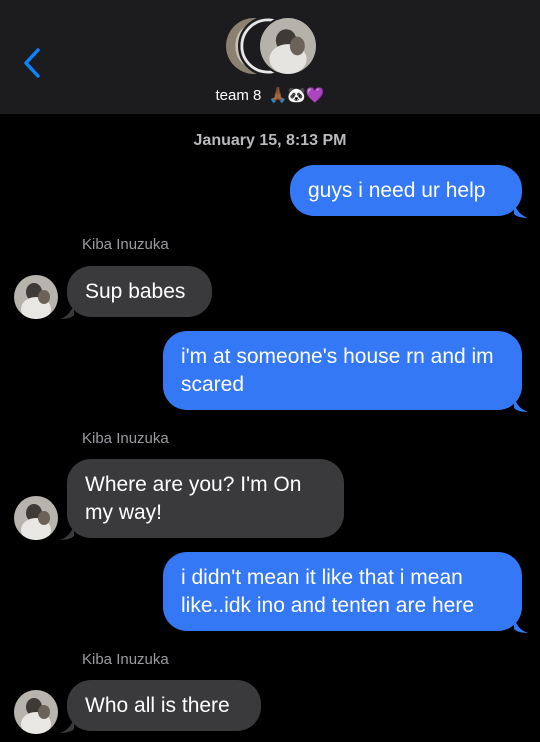 This screenshot has width=540, height=742. I want to click on group-name-label: team 8, so click(238, 95).